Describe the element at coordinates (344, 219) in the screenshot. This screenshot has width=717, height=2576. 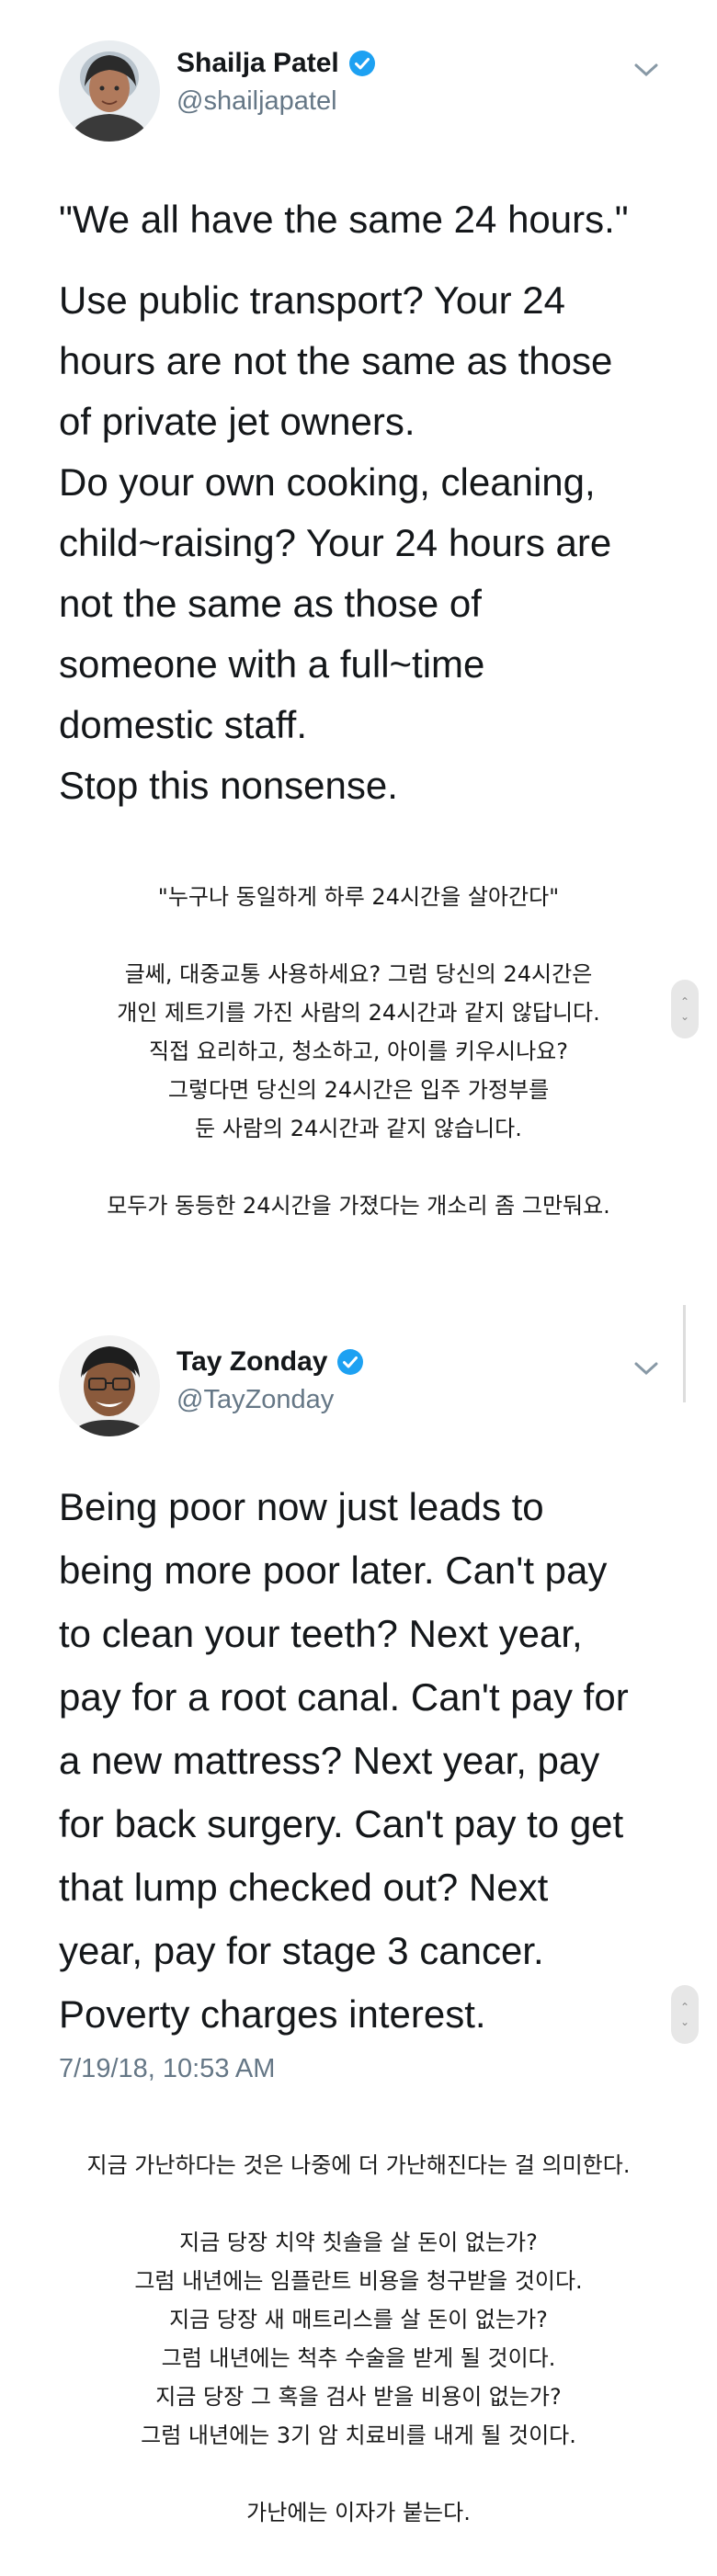
I see `tweet-text-line: "We all have the same 24 hours."` at that location.